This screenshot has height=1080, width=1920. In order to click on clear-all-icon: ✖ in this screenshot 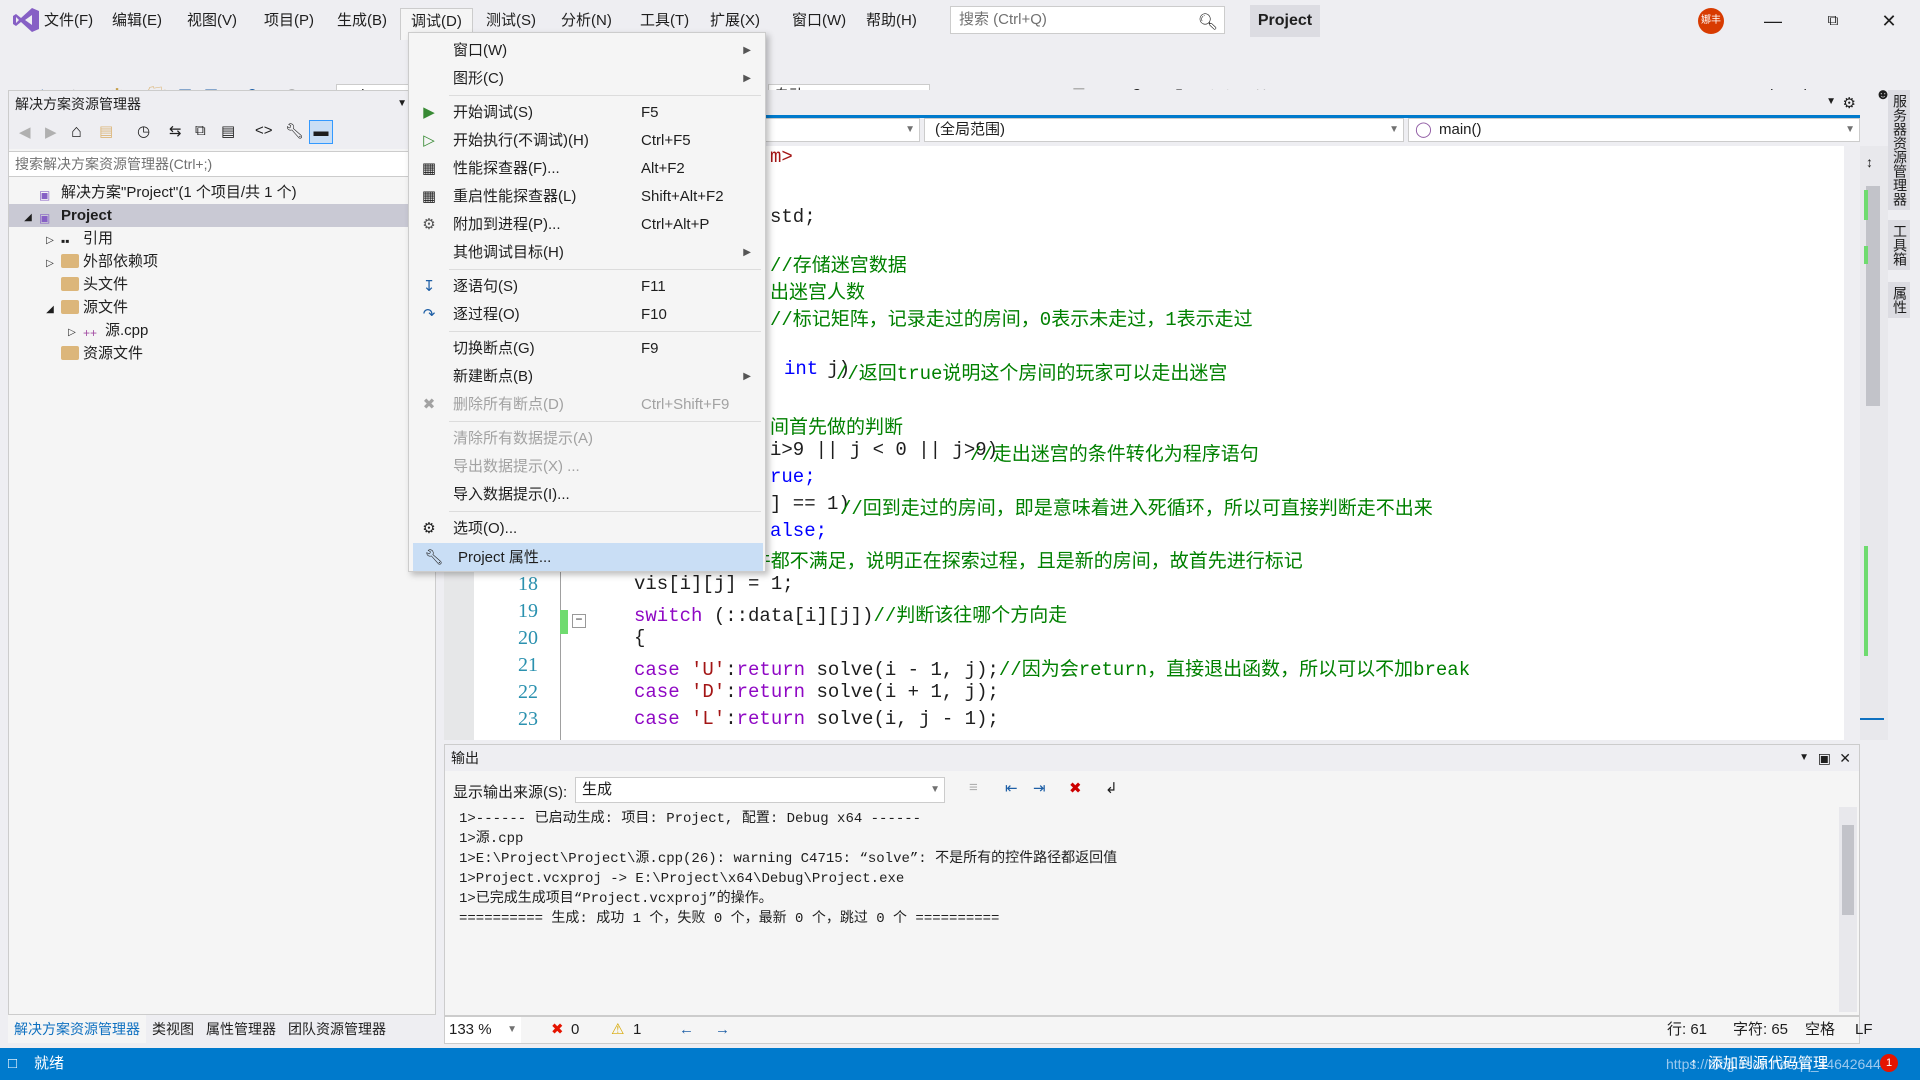, I will do `click(1075, 788)`.